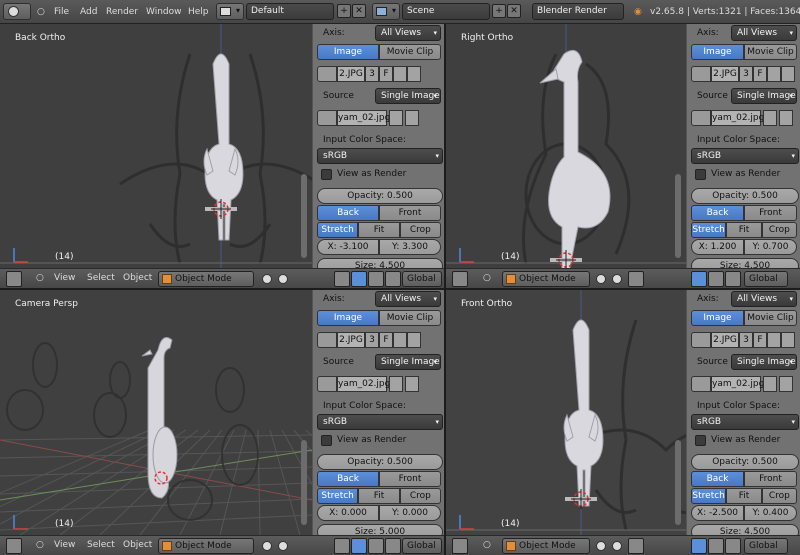  I want to click on opacity-slider: Opacity: 0.500, so click(745, 462).